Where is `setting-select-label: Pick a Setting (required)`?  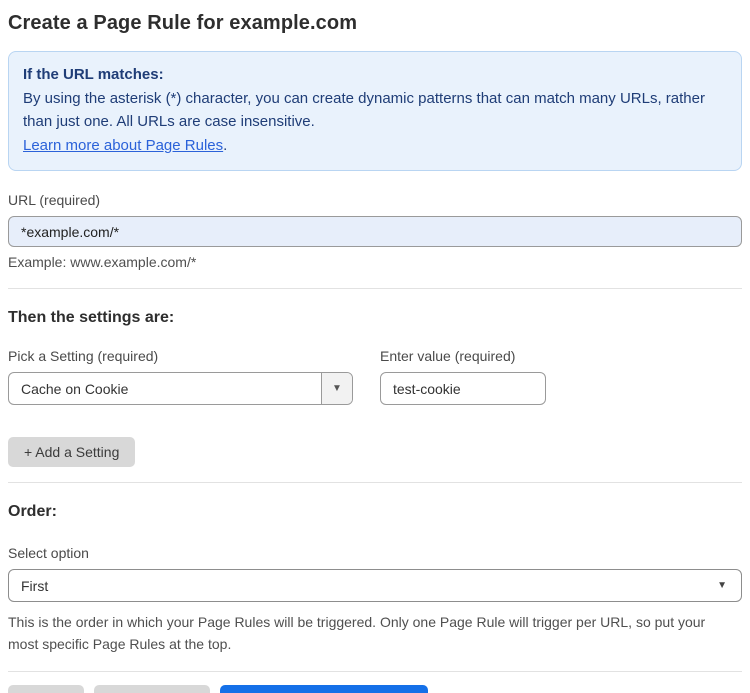 setting-select-label: Pick a Setting (required) is located at coordinates (83, 356).